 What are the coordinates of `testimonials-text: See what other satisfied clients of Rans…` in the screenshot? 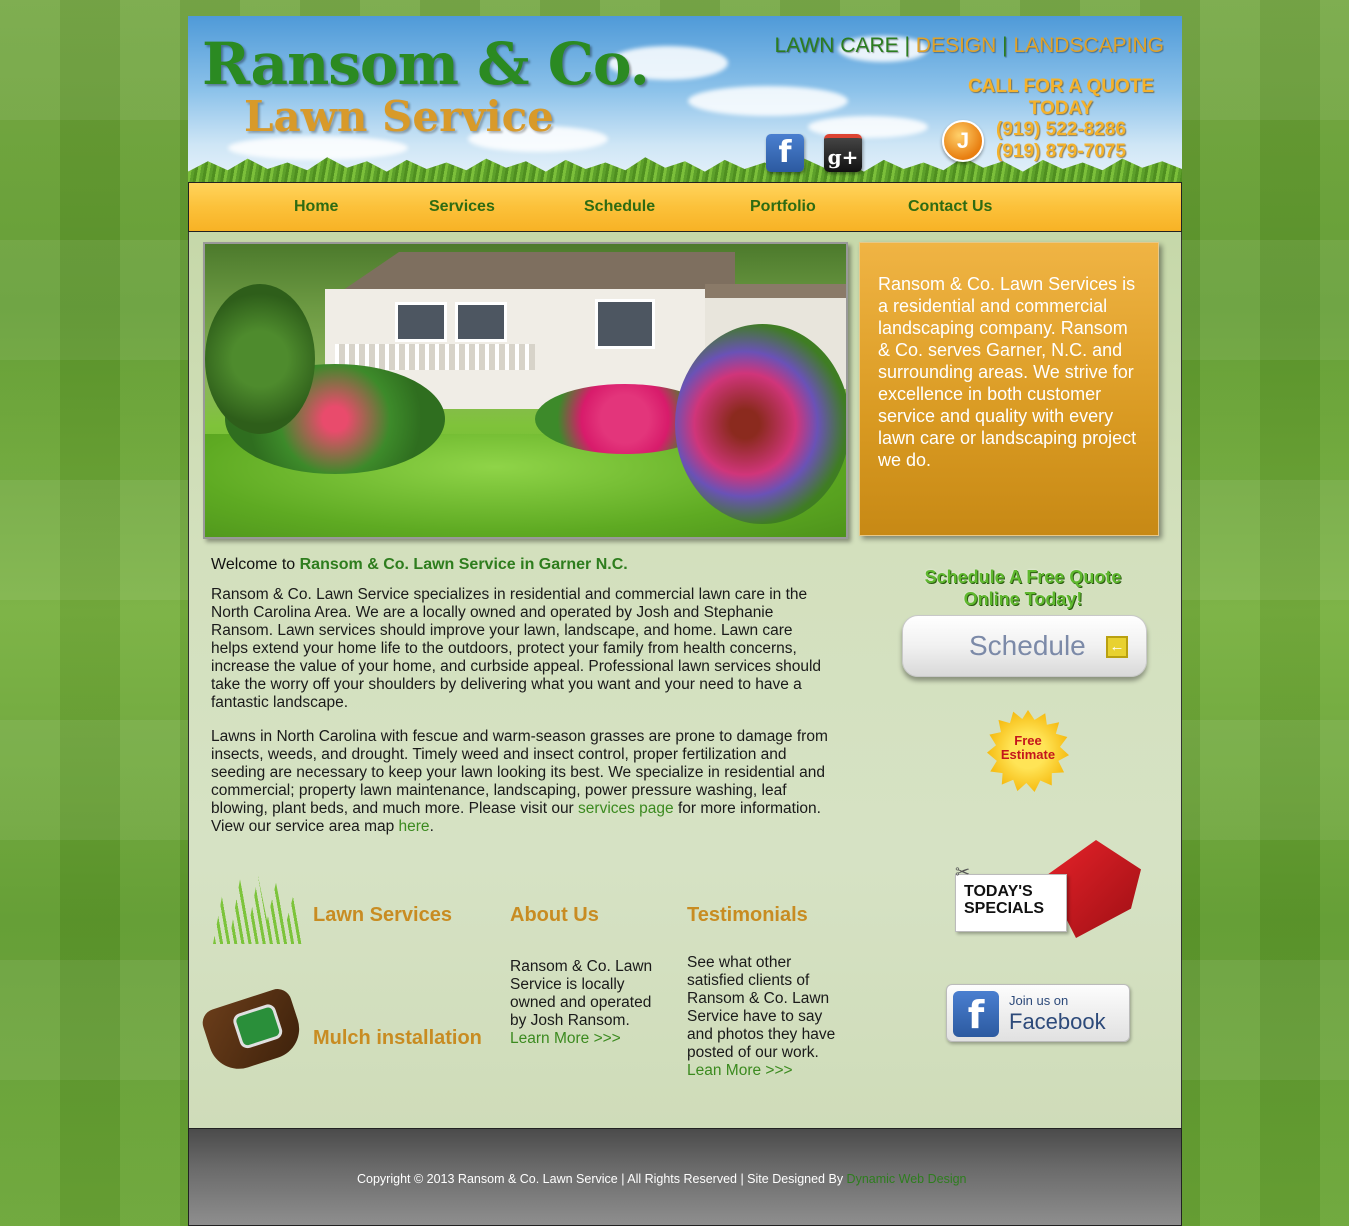 It's located at (767, 1017).